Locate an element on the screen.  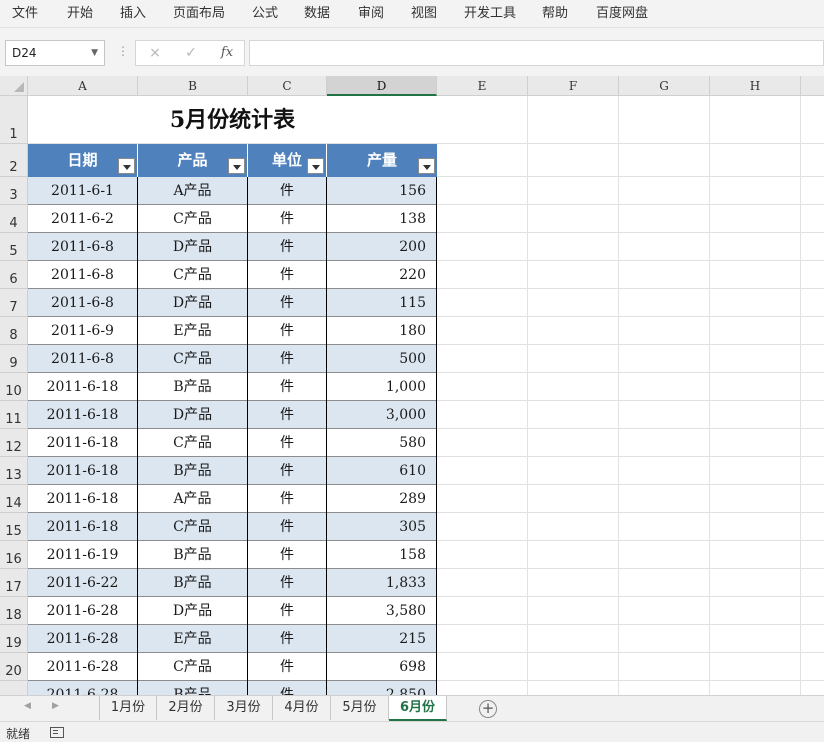
row-header: 19 is located at coordinates (14, 639).